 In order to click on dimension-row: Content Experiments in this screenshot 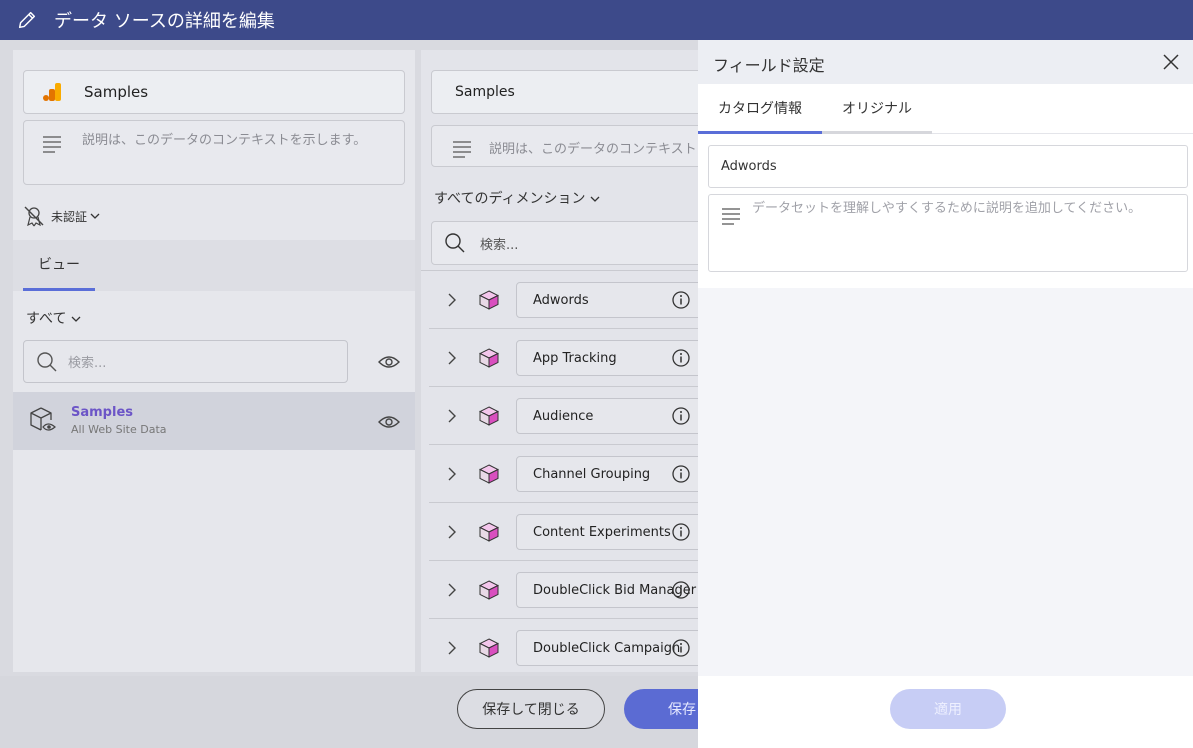, I will do `click(559, 532)`.